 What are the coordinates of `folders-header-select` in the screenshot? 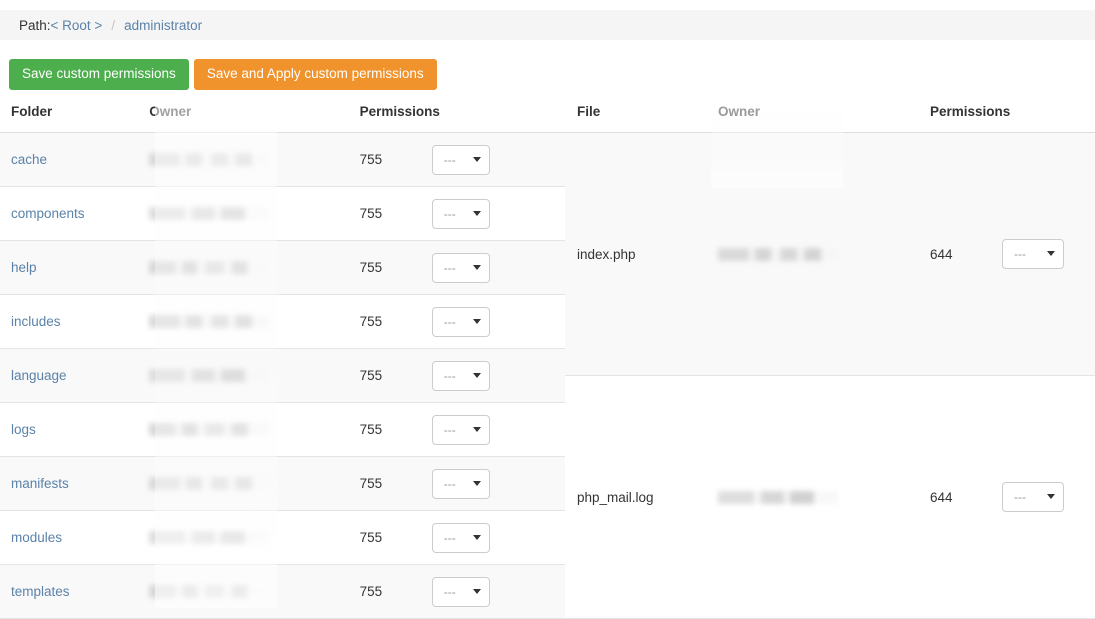 It's located at (498, 118).